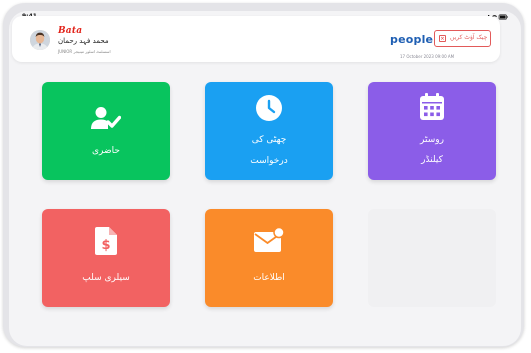  I want to click on user-check-icon, so click(106, 118).